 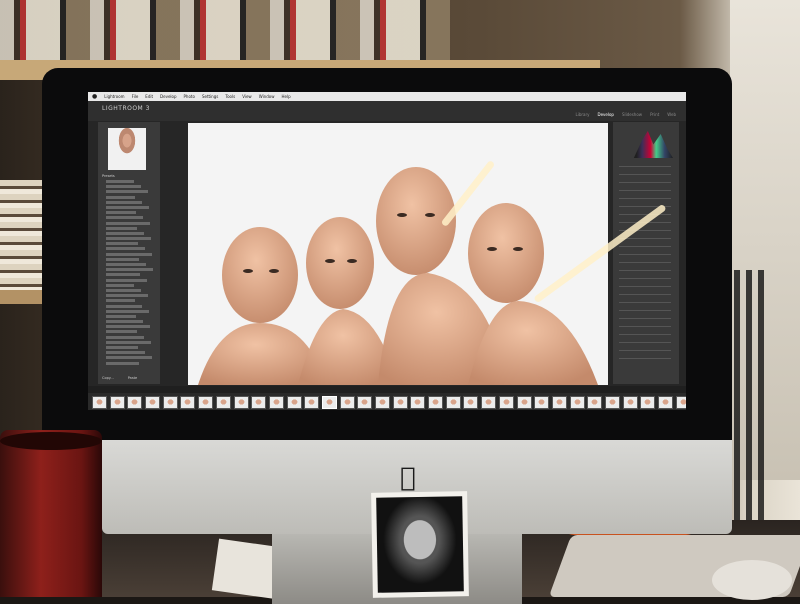 I want to click on menu-item-help: Help, so click(x=285, y=96).